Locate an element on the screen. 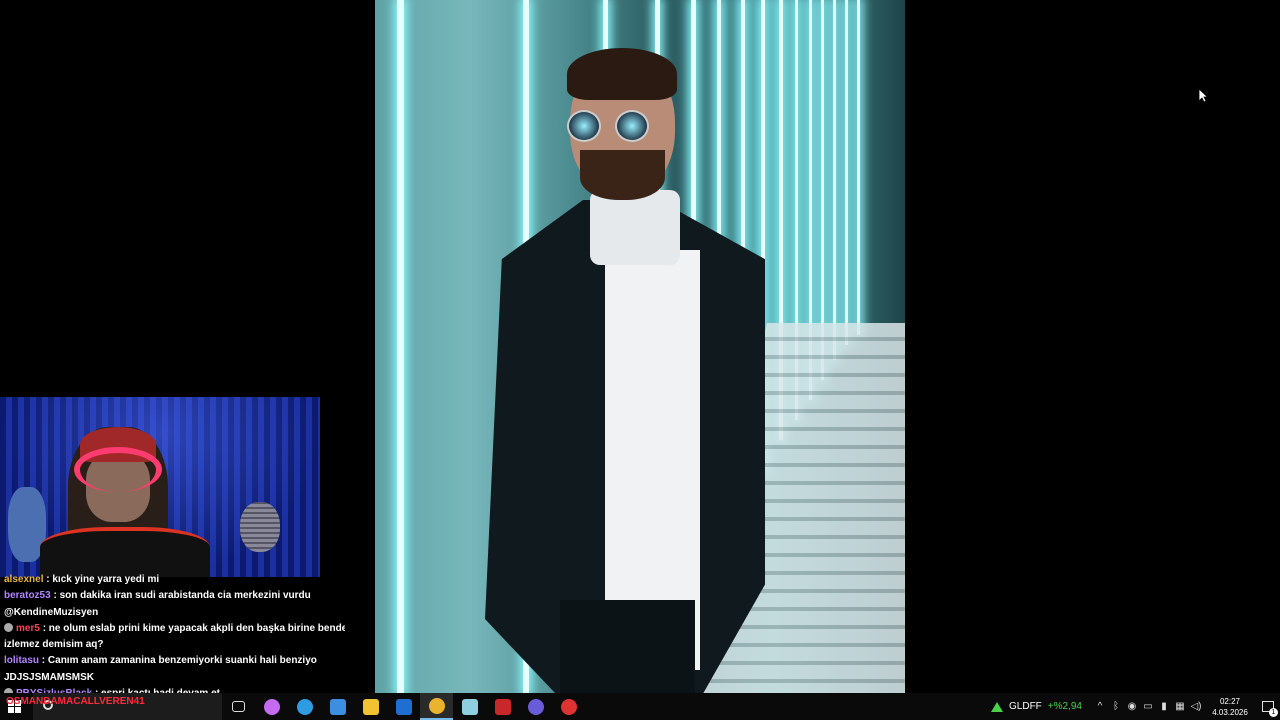 This screenshot has width=1280, height=720. chat-message: izlemez demisim aq? is located at coordinates (172, 645).